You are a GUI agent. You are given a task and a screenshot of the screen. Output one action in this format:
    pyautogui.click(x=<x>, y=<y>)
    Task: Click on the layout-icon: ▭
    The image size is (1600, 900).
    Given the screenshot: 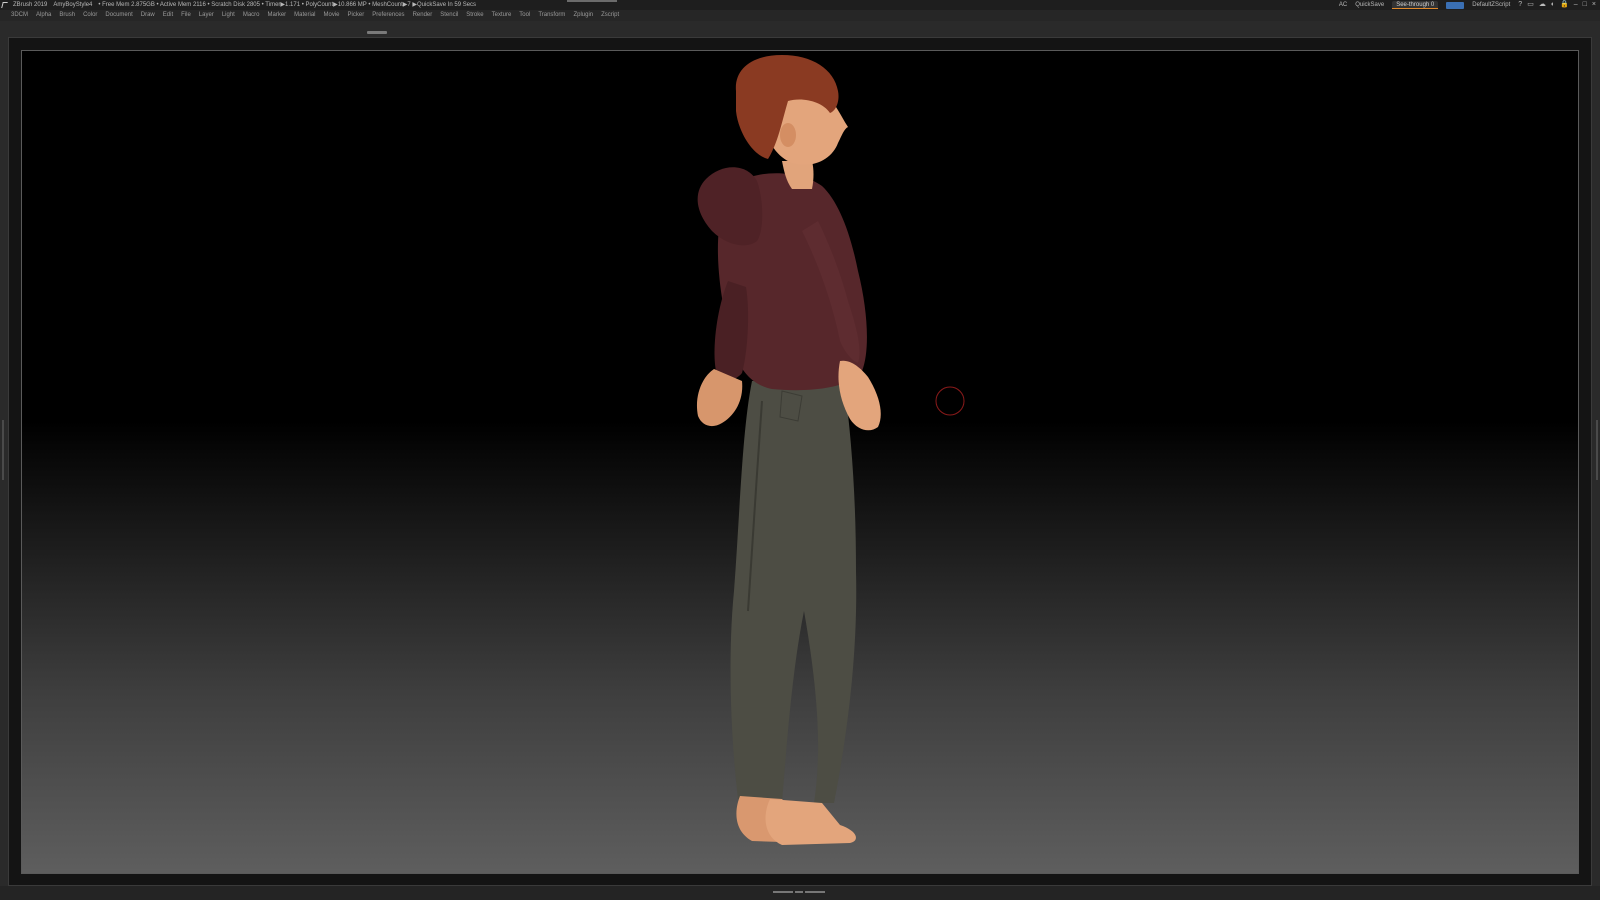 What is the action you would take?
    pyautogui.click(x=1530, y=5)
    